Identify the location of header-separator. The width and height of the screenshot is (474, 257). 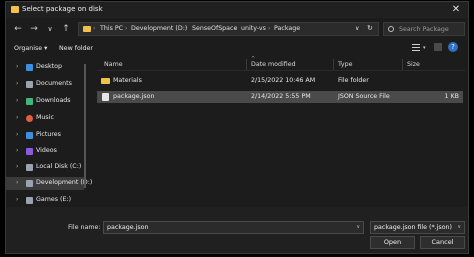
(281, 70).